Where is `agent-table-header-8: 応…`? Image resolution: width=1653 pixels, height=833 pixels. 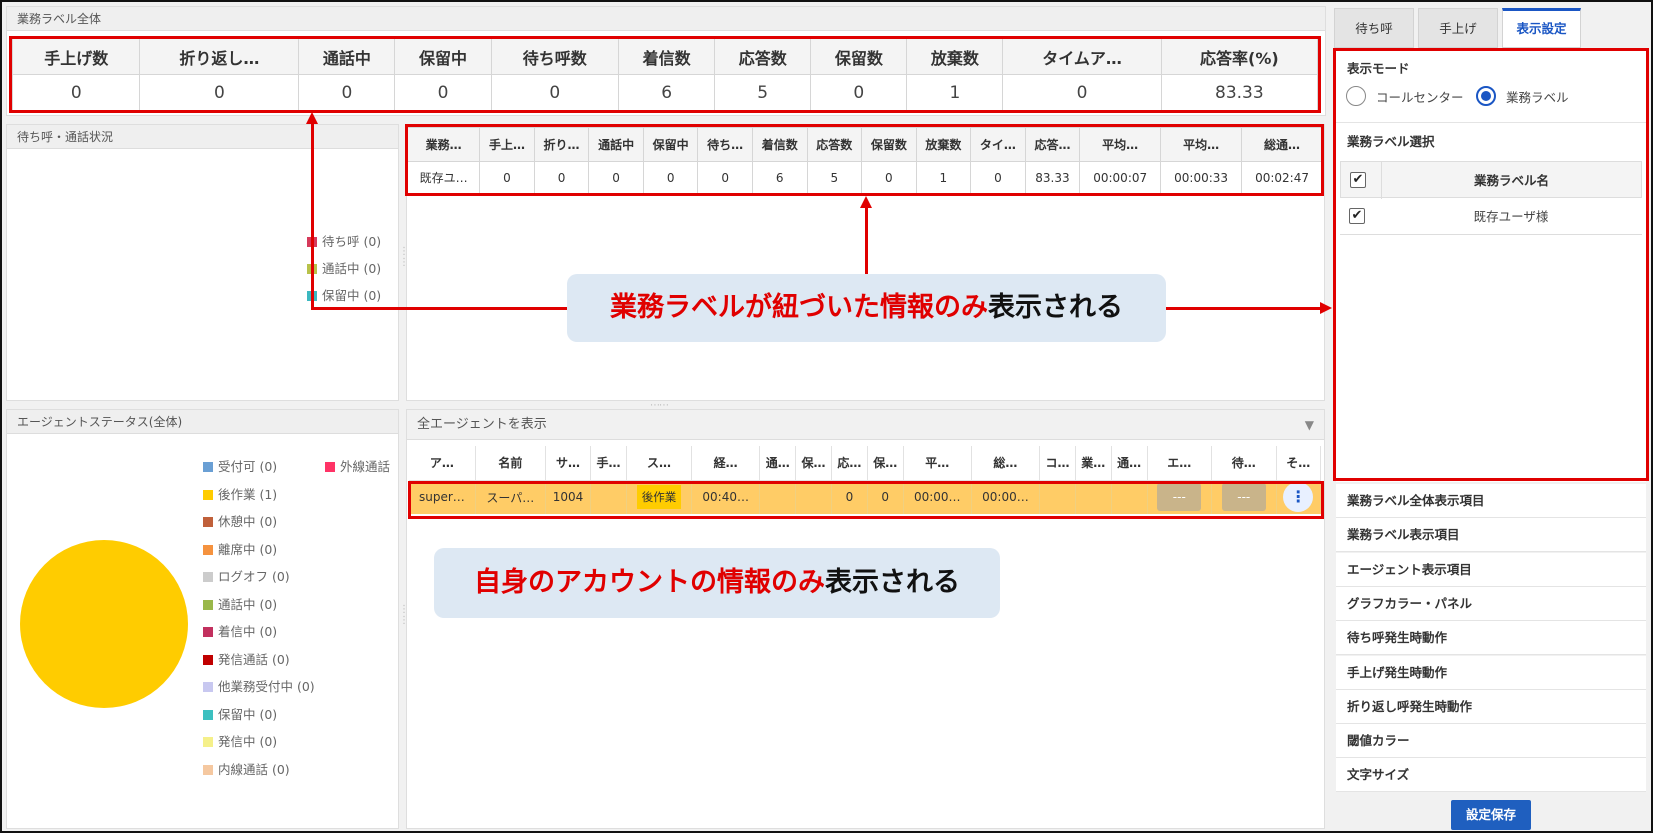 agent-table-header-8: 応… is located at coordinates (849, 463).